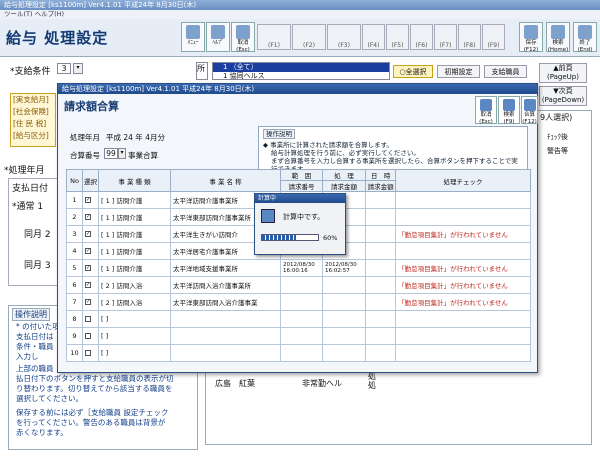 The width and height of the screenshot is (600, 470). What do you see at coordinates (298, 336) in the screenshot?
I see `table-row: 9 [ ]` at bounding box center [298, 336].